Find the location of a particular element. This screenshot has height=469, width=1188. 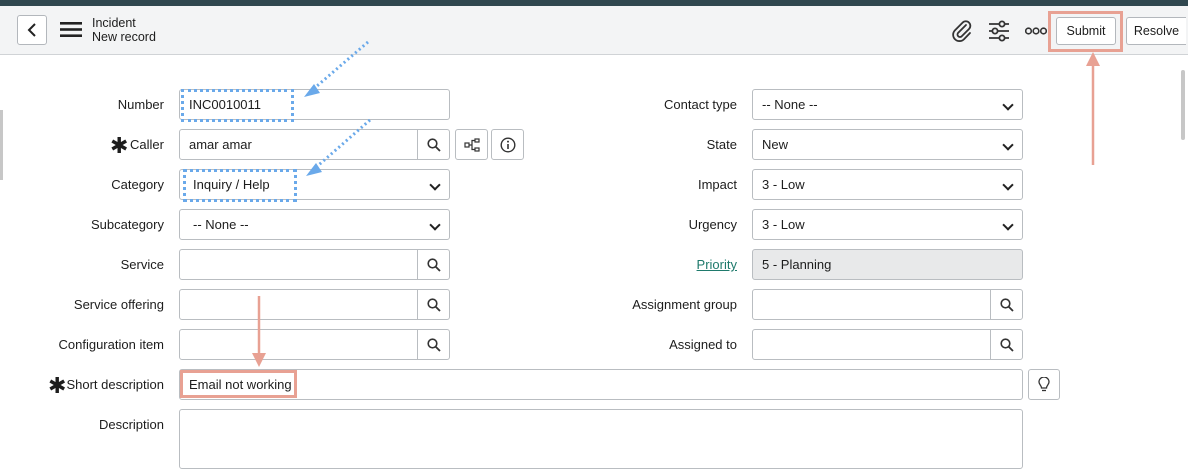

lightbulb-icon is located at coordinates (1044, 383).